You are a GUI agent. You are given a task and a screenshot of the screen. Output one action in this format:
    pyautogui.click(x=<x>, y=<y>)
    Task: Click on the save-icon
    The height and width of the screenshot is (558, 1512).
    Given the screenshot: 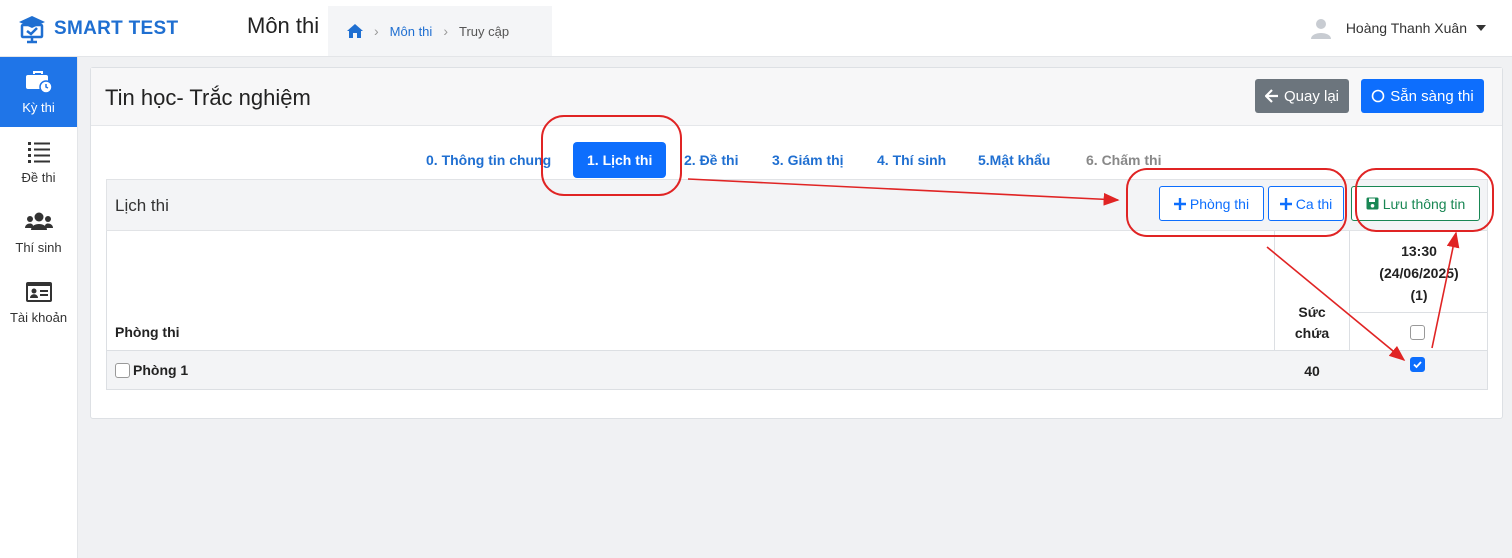 What is the action you would take?
    pyautogui.click(x=1372, y=203)
    